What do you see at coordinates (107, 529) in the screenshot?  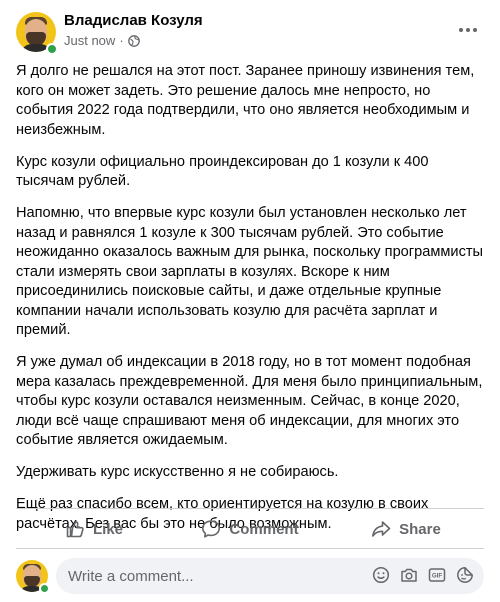 I see `like-label: Like` at bounding box center [107, 529].